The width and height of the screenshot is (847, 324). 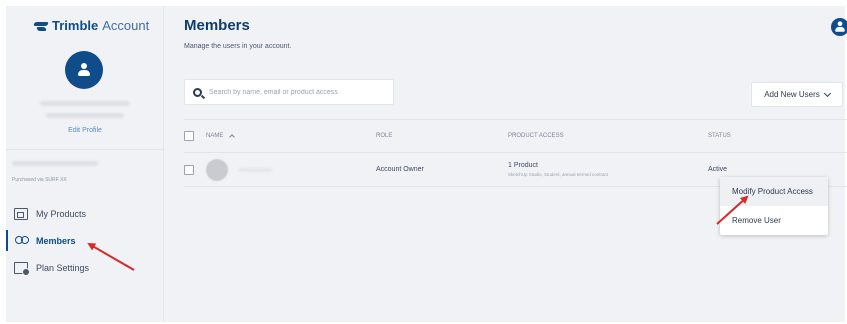 I want to click on members-icon, so click(x=21, y=241).